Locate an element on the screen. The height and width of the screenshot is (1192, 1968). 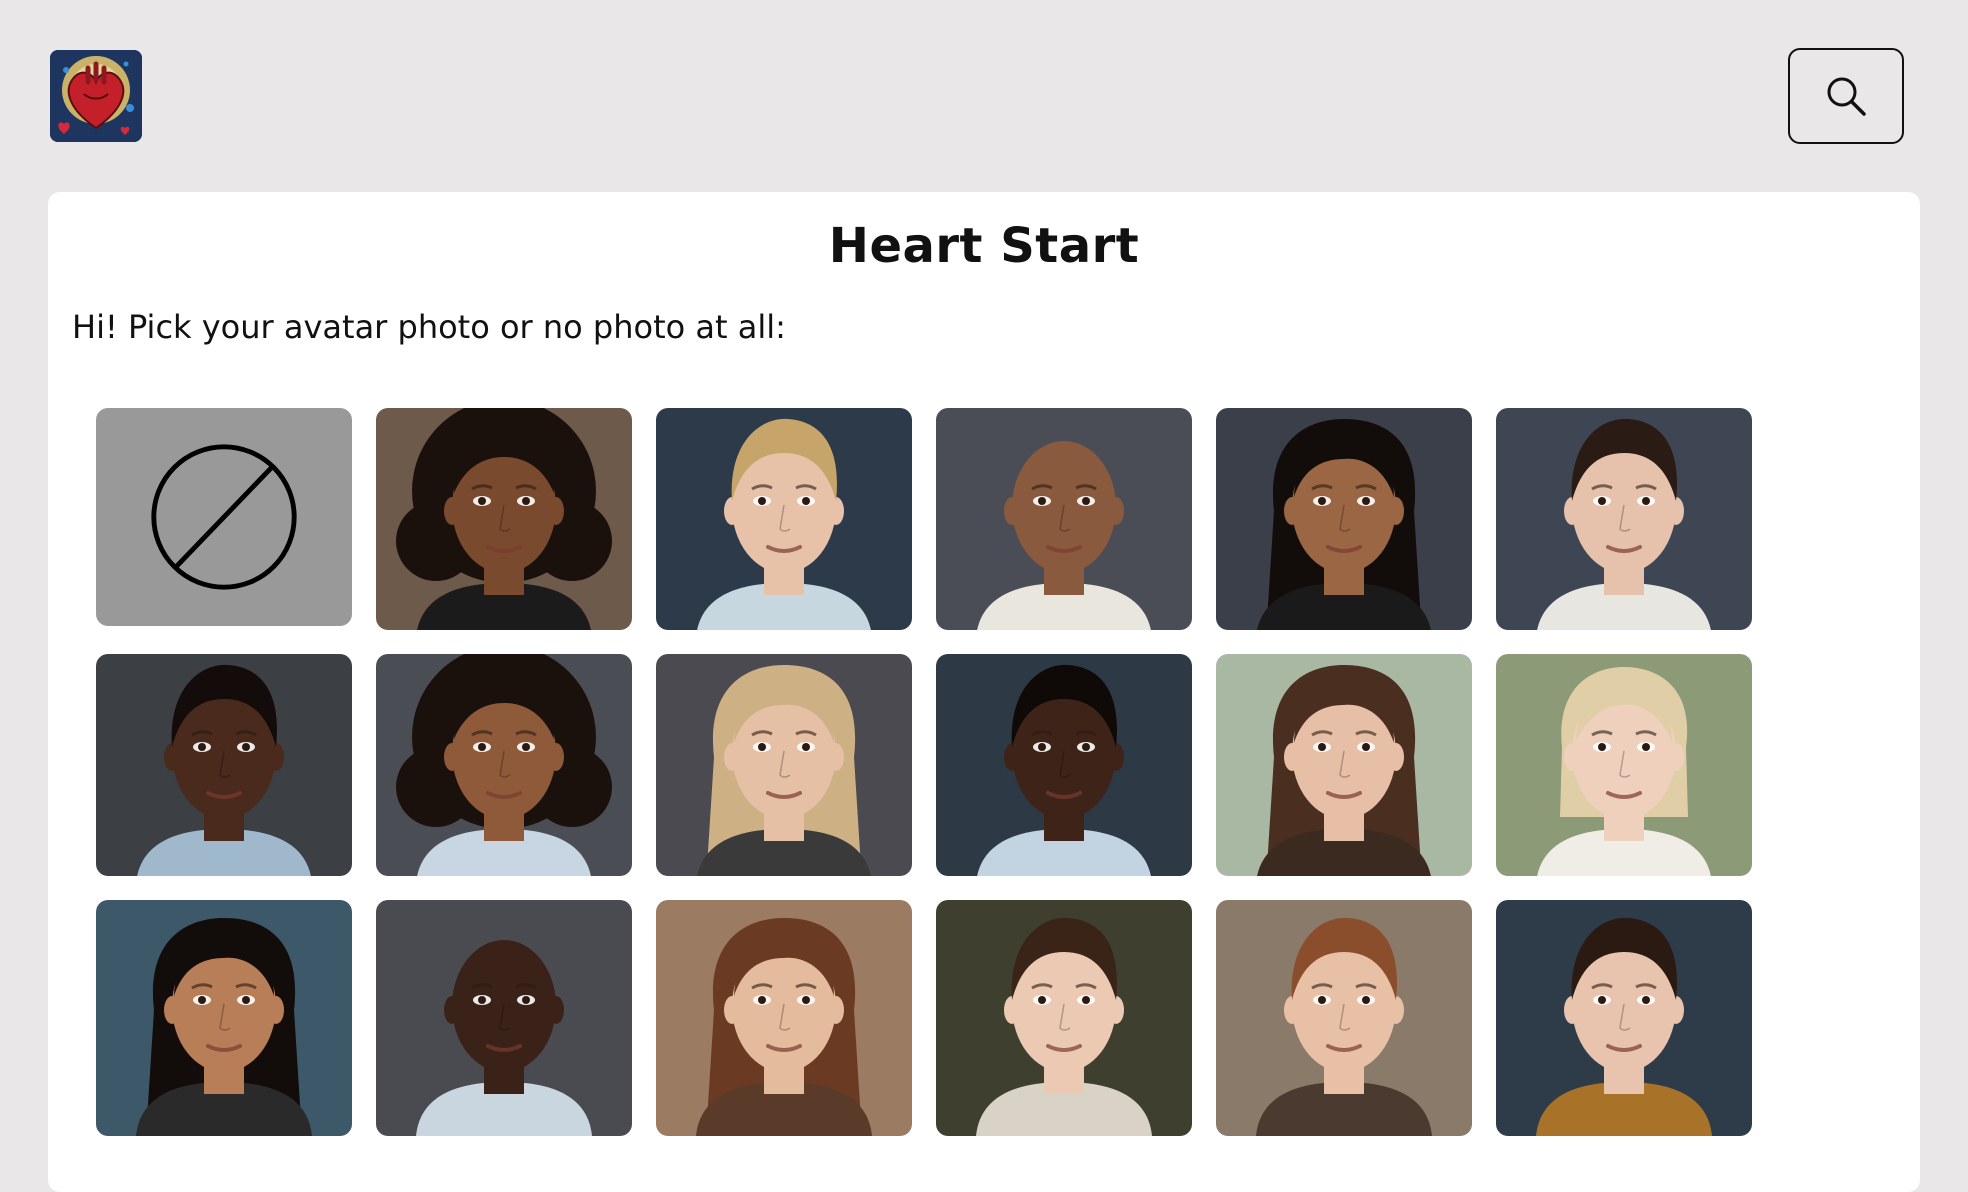
anatomical-heart-logo-icon is located at coordinates (96, 96).